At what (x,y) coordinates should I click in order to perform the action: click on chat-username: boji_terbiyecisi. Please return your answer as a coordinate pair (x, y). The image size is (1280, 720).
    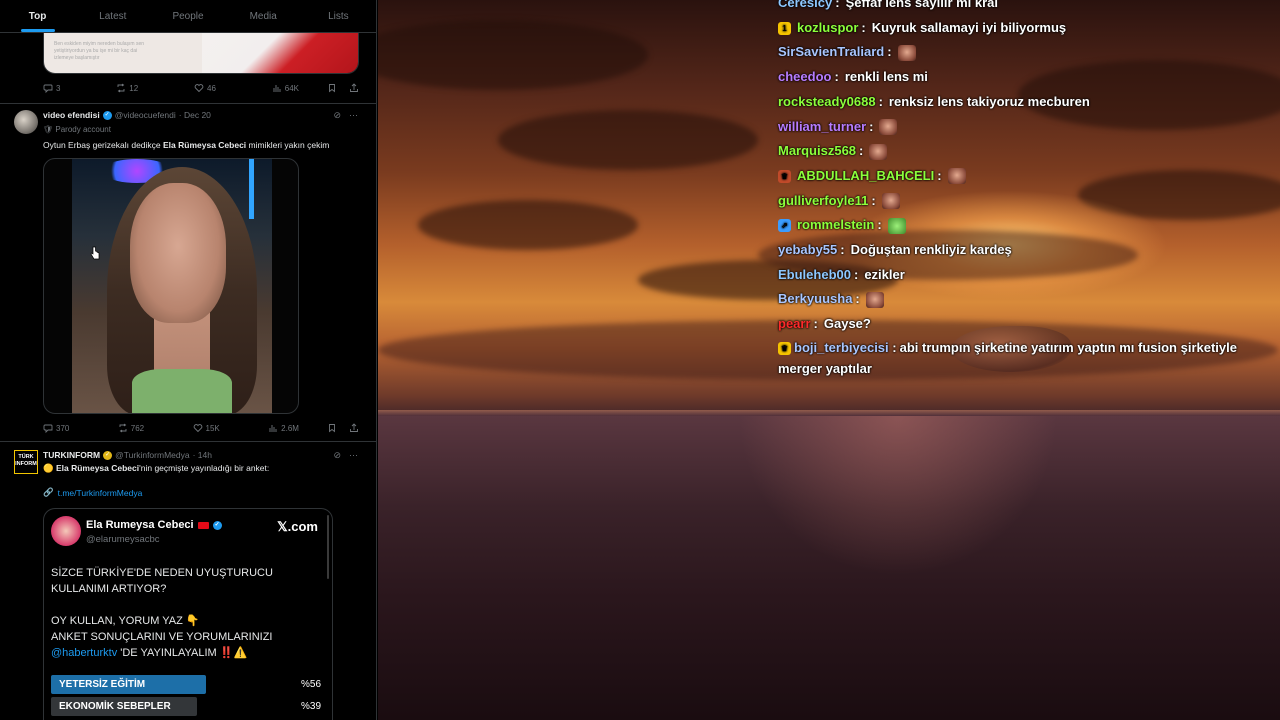
    Looking at the image, I should click on (841, 347).